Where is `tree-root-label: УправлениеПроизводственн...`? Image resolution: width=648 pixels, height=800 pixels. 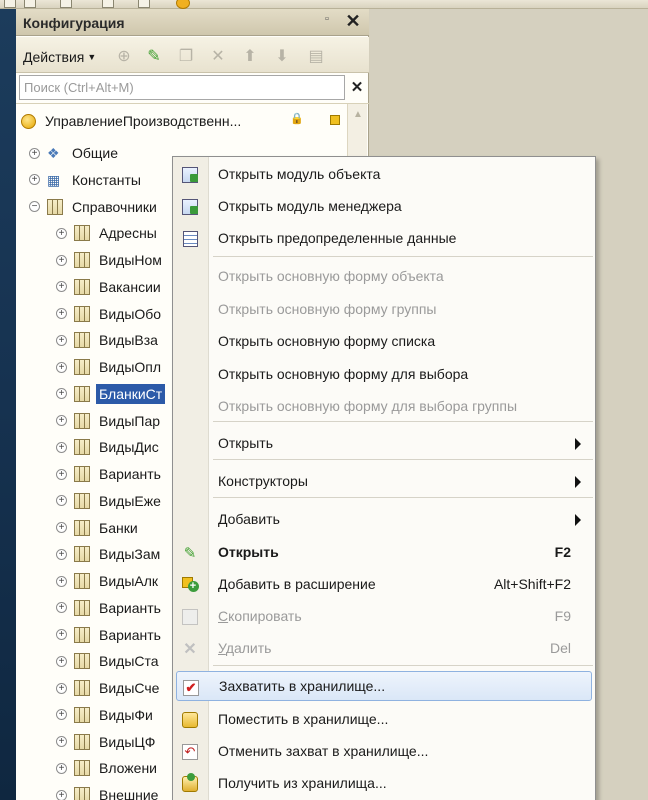 tree-root-label: УправлениеПроизводственн... is located at coordinates (143, 121).